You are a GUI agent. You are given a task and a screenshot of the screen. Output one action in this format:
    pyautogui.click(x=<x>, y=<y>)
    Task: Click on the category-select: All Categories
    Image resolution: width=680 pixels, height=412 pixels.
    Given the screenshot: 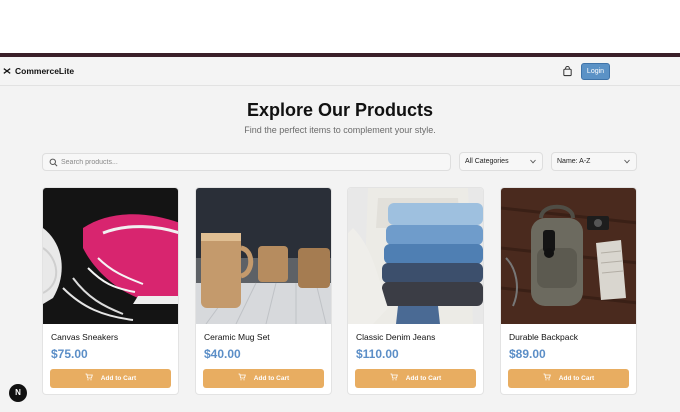 What is the action you would take?
    pyautogui.click(x=501, y=161)
    